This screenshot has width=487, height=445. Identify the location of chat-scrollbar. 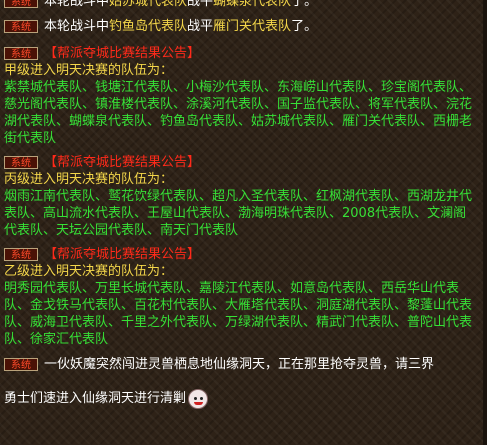
(485, 222).